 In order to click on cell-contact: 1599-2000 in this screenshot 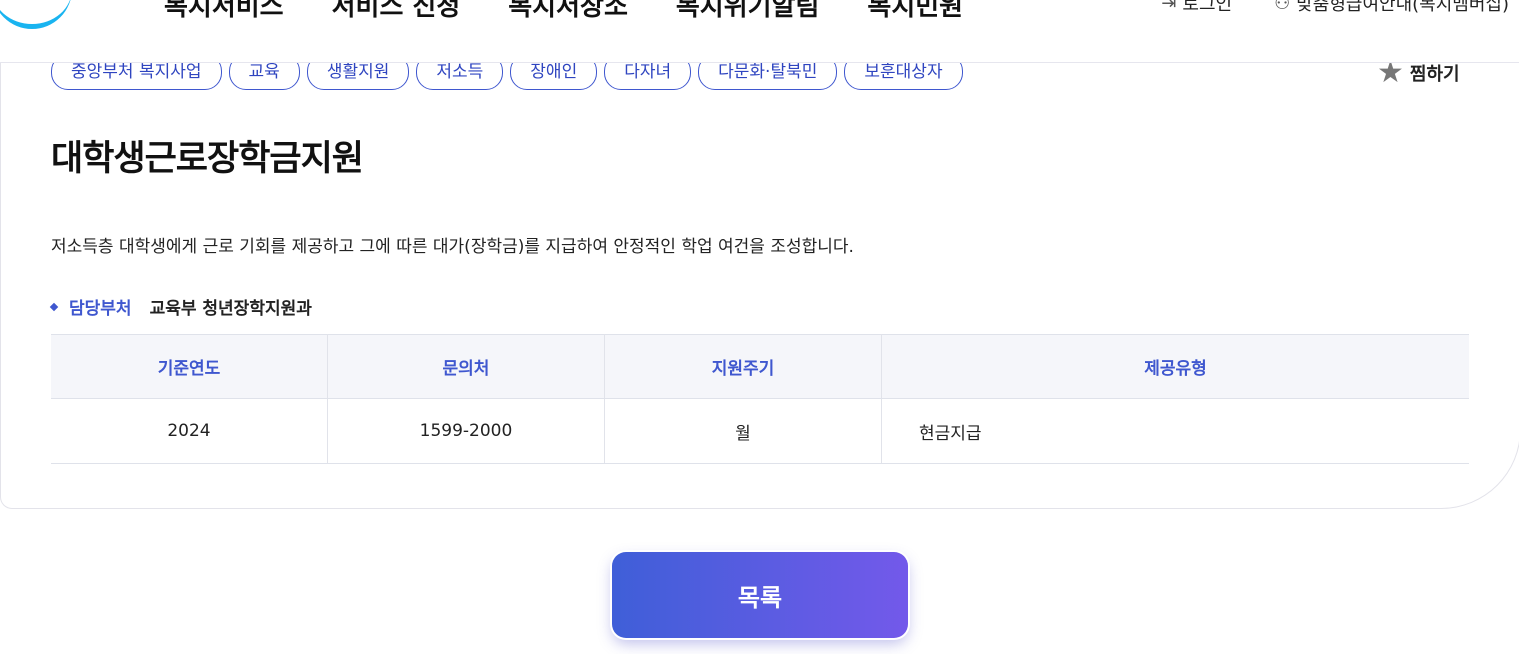, I will do `click(466, 431)`.